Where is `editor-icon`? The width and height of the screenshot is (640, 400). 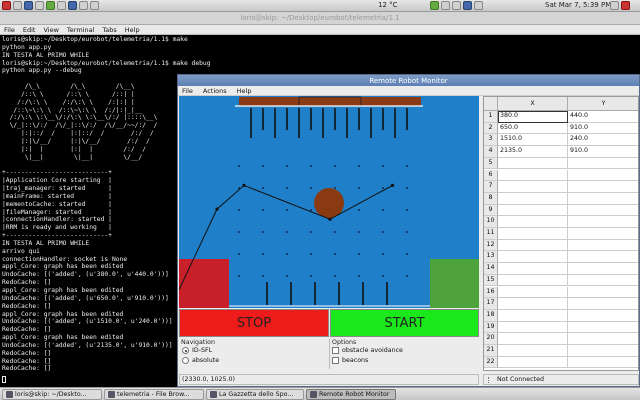 editor-icon is located at coordinates (61, 5).